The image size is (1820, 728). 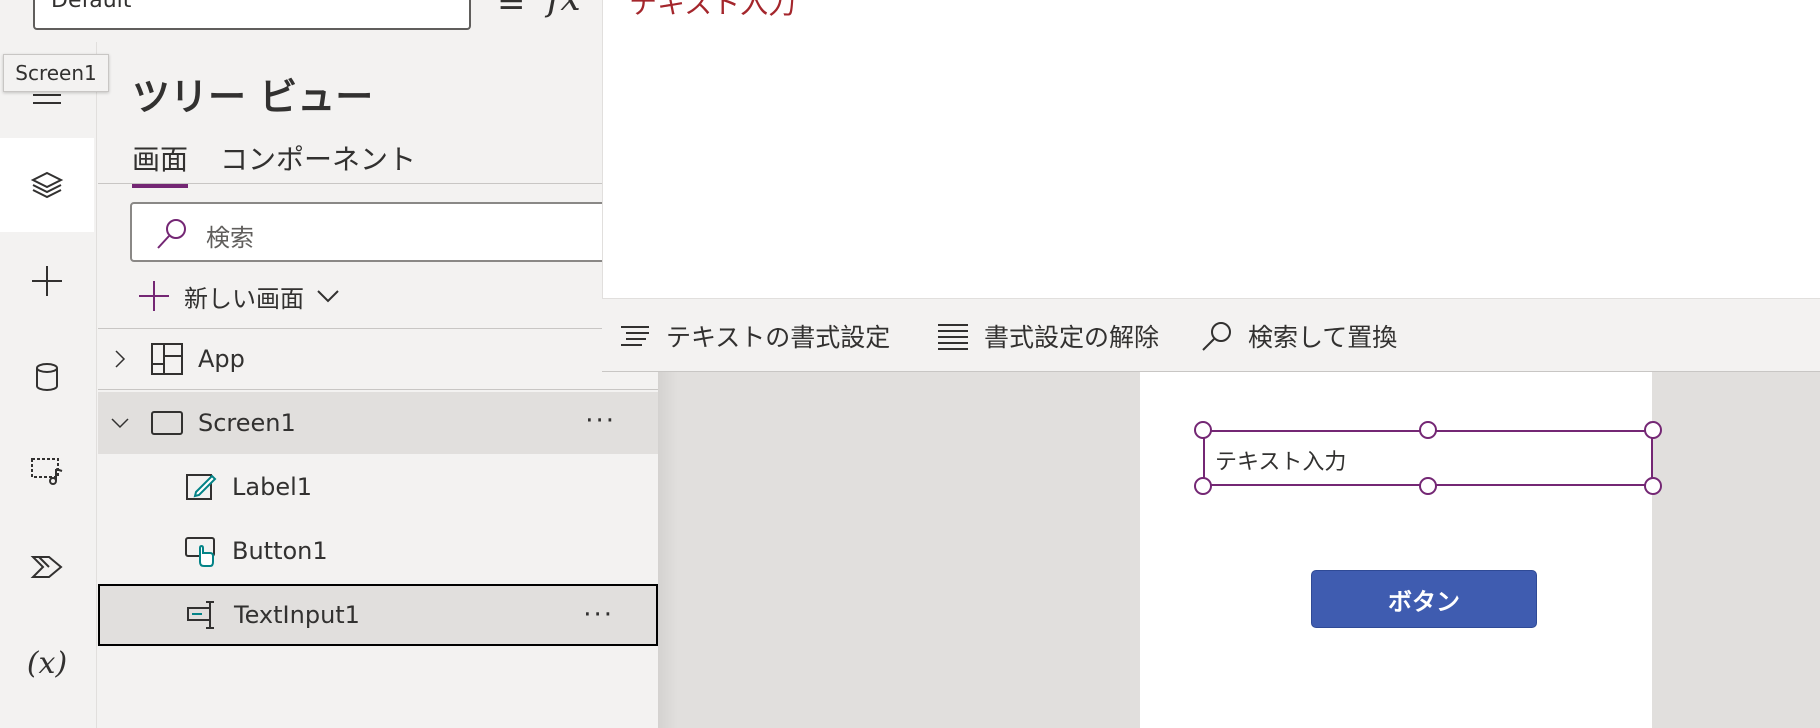 I want to click on tree-view-title: ツリー ビュー, so click(x=253, y=97).